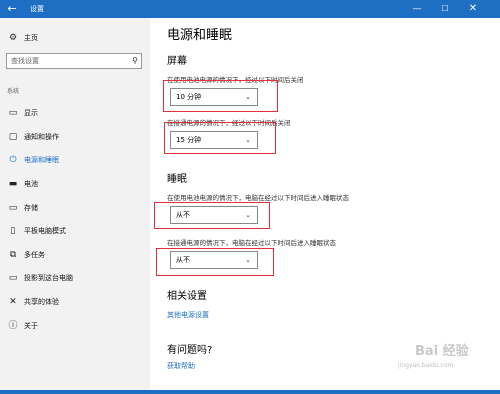 The height and width of the screenshot is (394, 500). What do you see at coordinates (189, 140) in the screenshot?
I see `dropdown-value: 15 分钟` at bounding box center [189, 140].